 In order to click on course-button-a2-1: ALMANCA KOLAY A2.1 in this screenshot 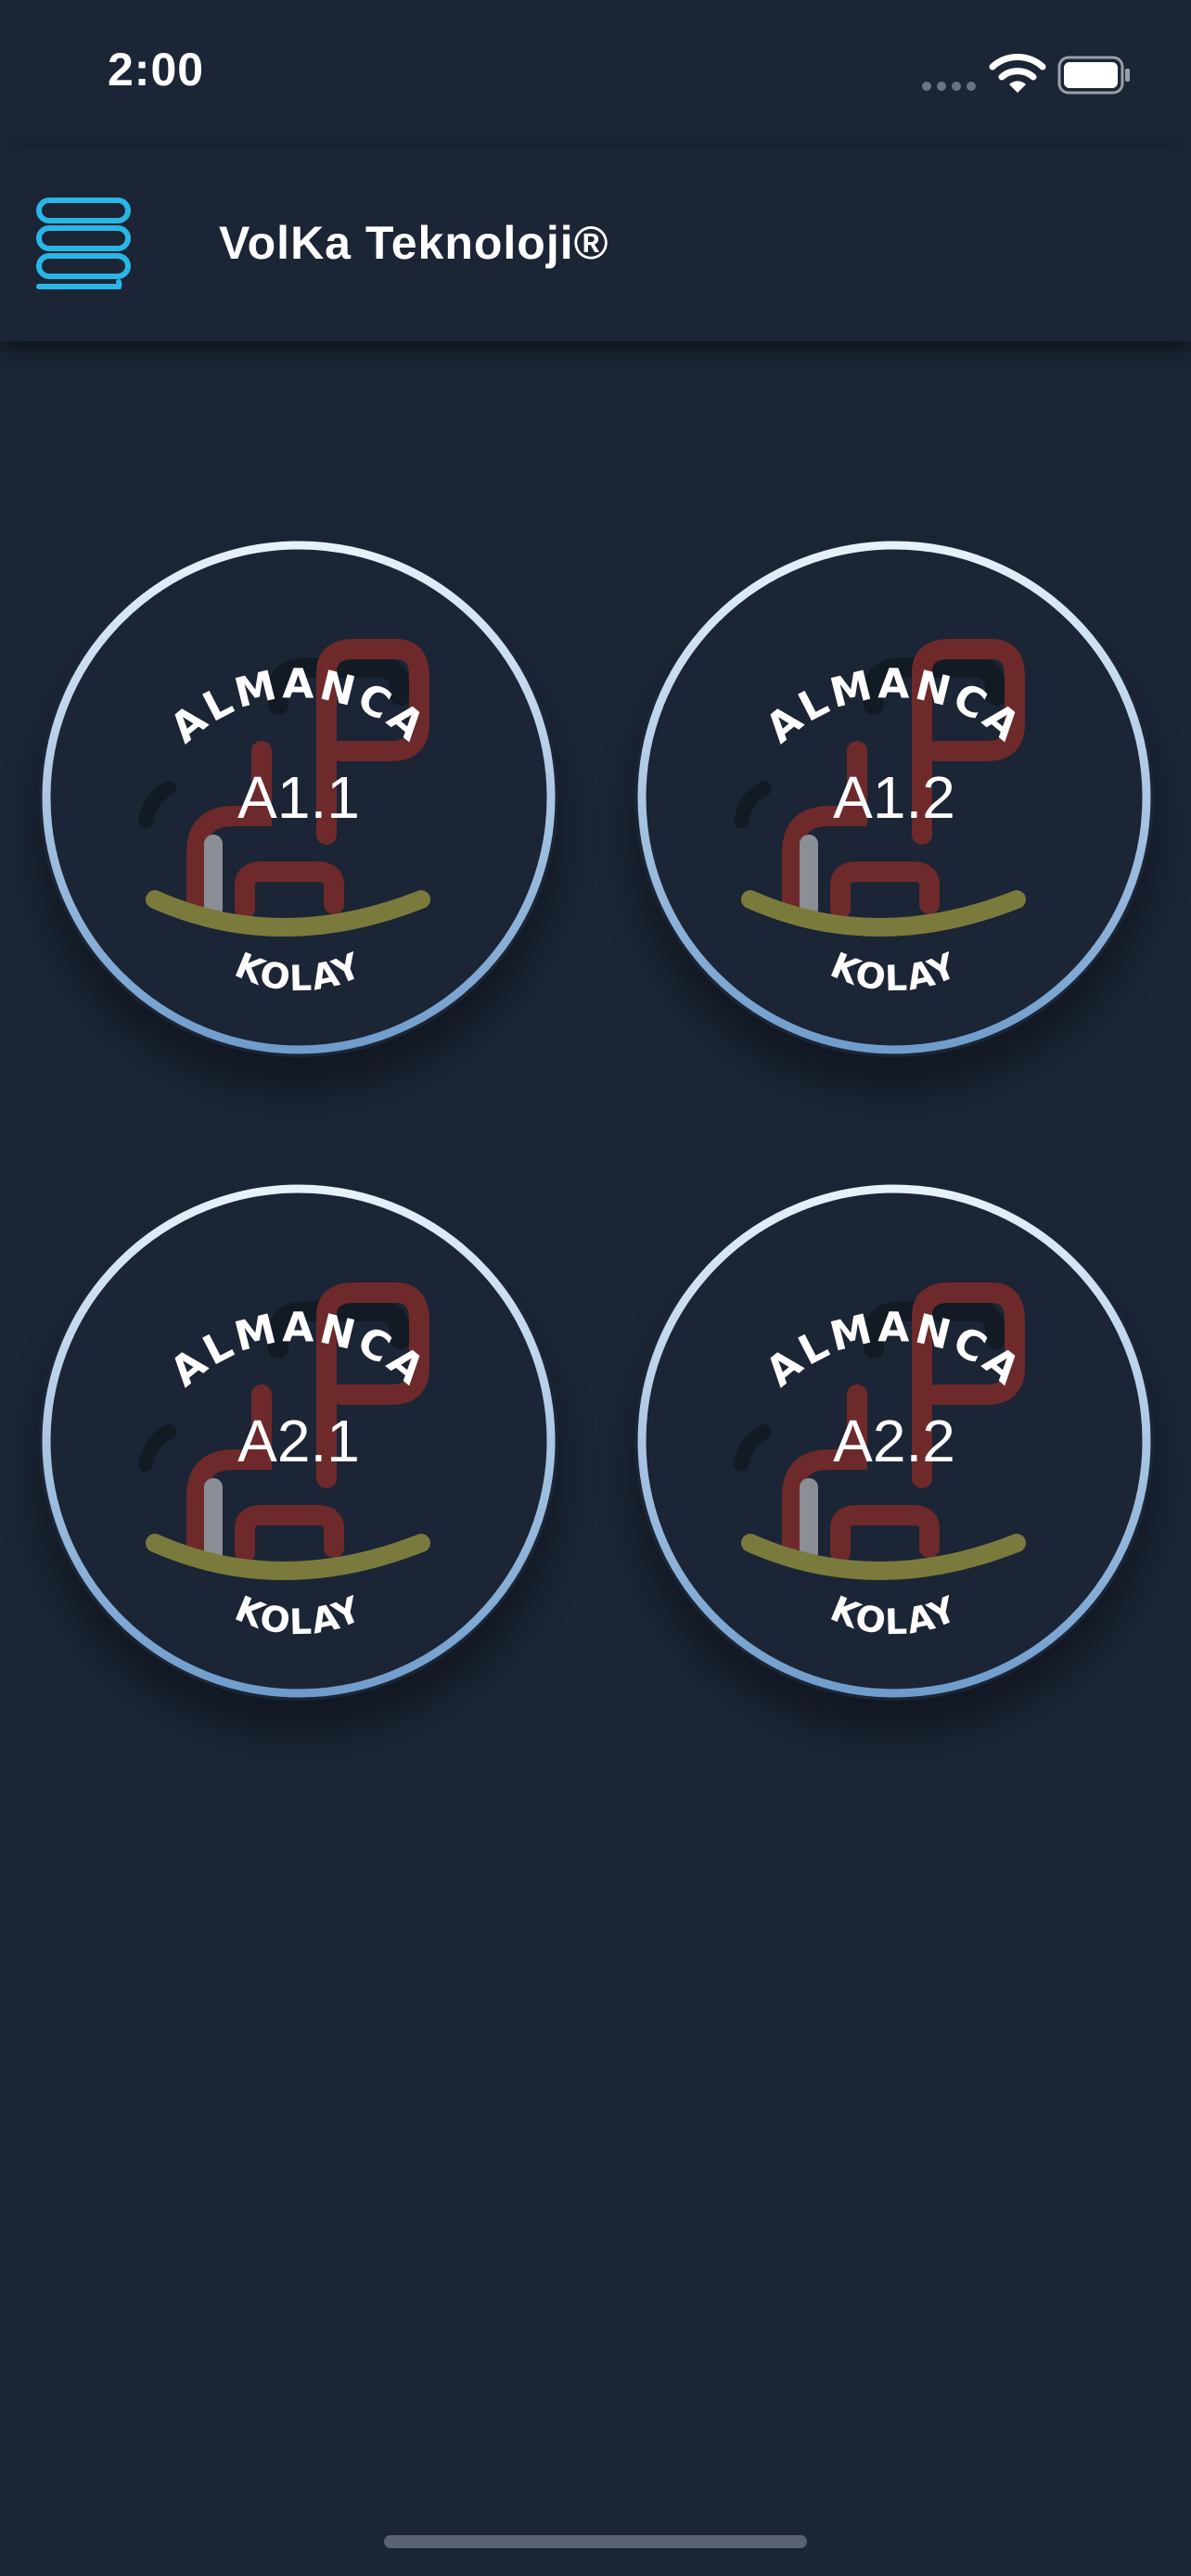, I will do `click(298, 1441)`.